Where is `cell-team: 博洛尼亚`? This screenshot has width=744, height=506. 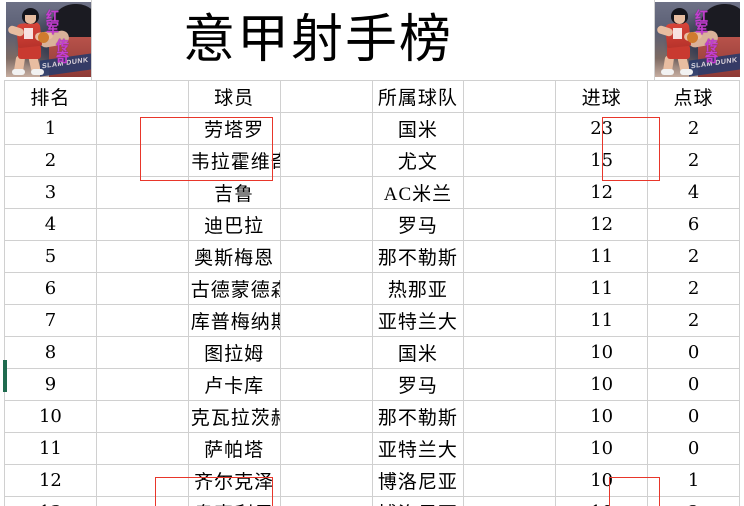 cell-team: 博洛尼亚 is located at coordinates (418, 480).